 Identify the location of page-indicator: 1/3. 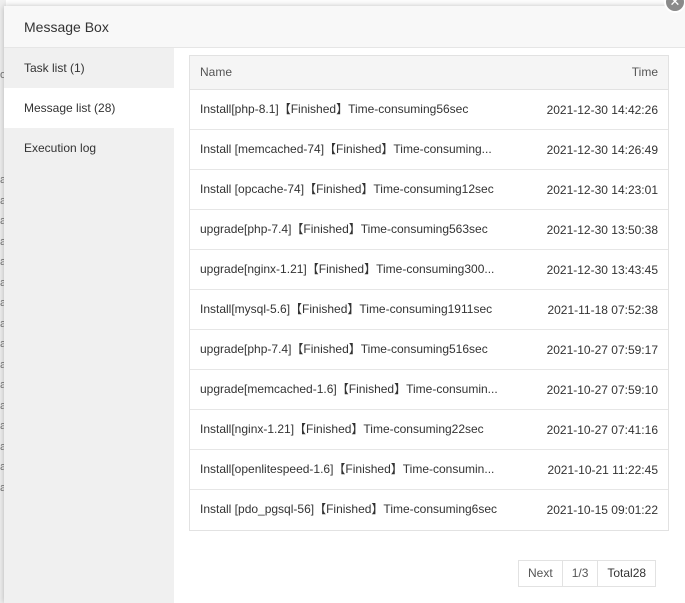
(581, 573).